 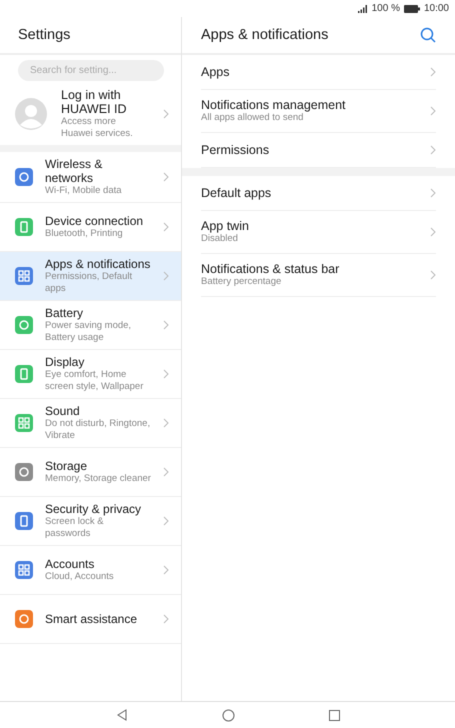 What do you see at coordinates (89, 283) in the screenshot?
I see `item-subtitle: Permissions, Default apps` at bounding box center [89, 283].